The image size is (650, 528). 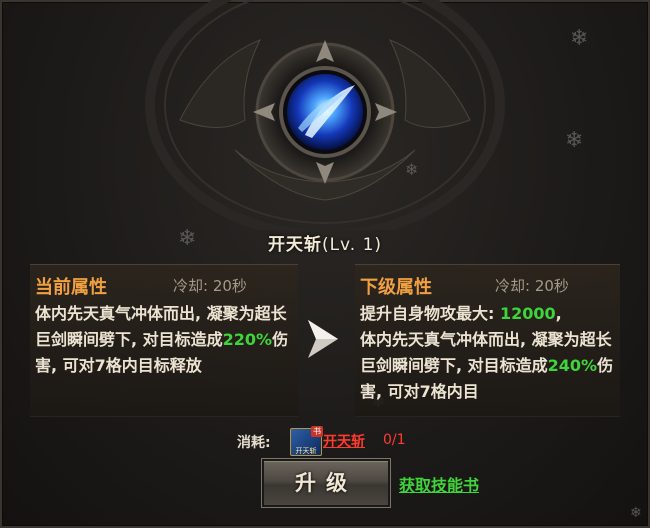 I want to click on current-damage: 220%, so click(x=247, y=339).